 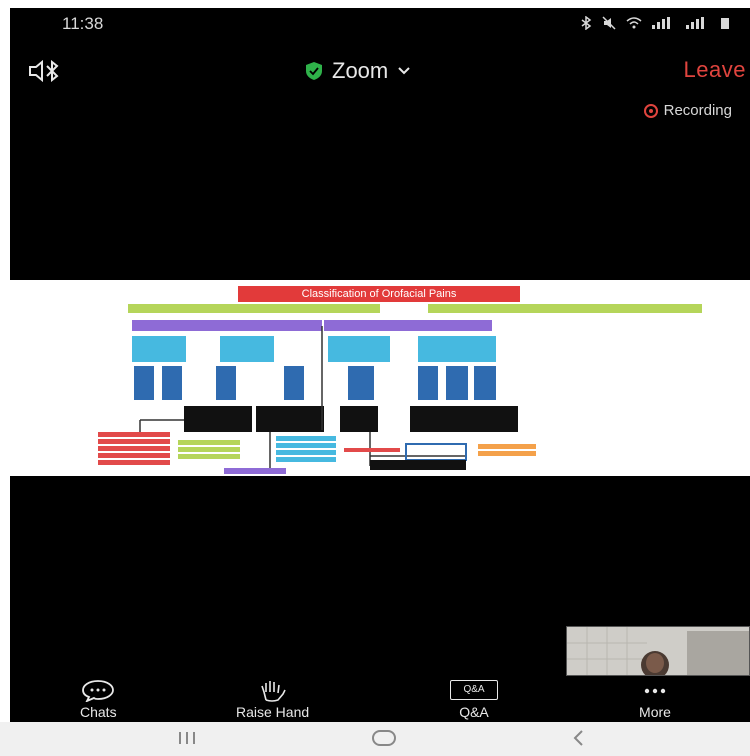 What do you see at coordinates (45, 71) in the screenshot?
I see `speaker-bluetooth-icon` at bounding box center [45, 71].